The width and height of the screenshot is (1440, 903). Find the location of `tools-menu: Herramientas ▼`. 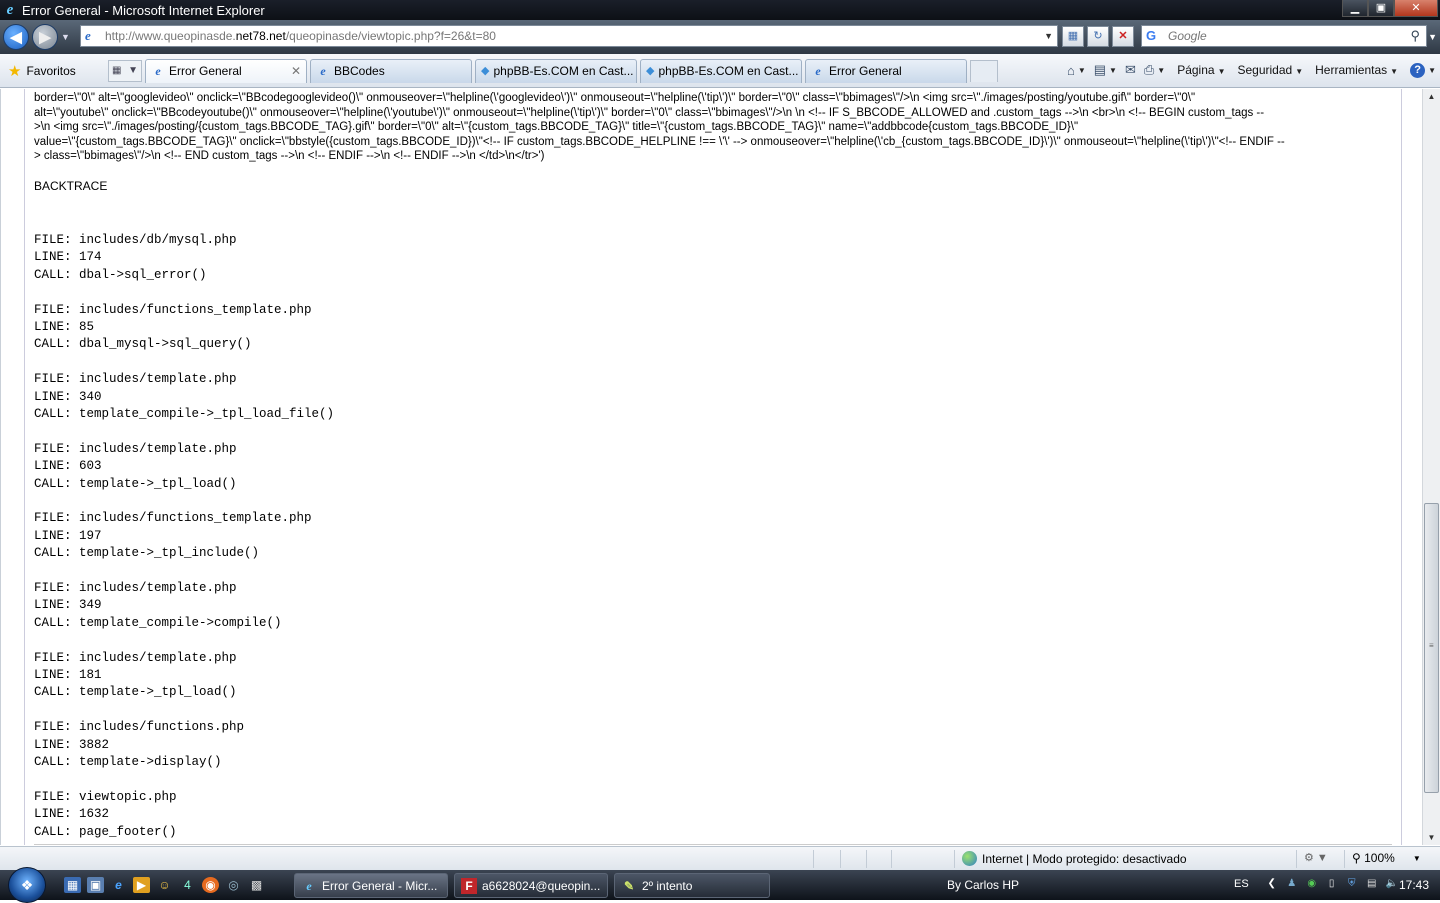

tools-menu: Herramientas ▼ is located at coordinates (1356, 70).